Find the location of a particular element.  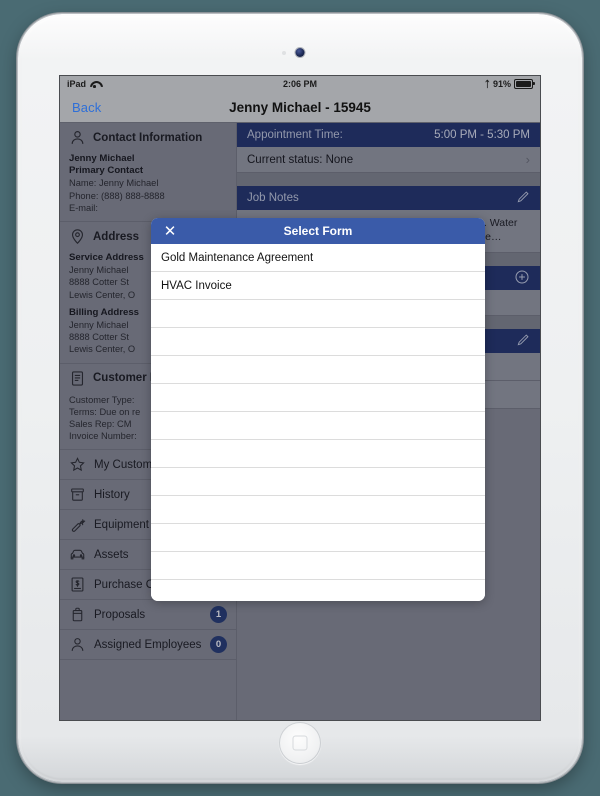

status-bar-right: ᛏ 91% is located at coordinates (509, 83).